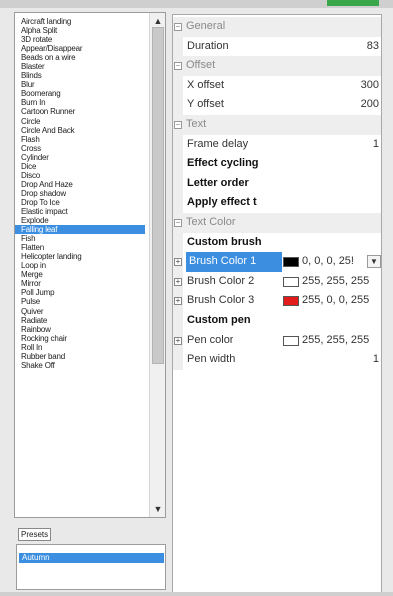 Image resolution: width=393 pixels, height=596 pixels. I want to click on scroll-down-arrow-icon: ▼, so click(158, 509).